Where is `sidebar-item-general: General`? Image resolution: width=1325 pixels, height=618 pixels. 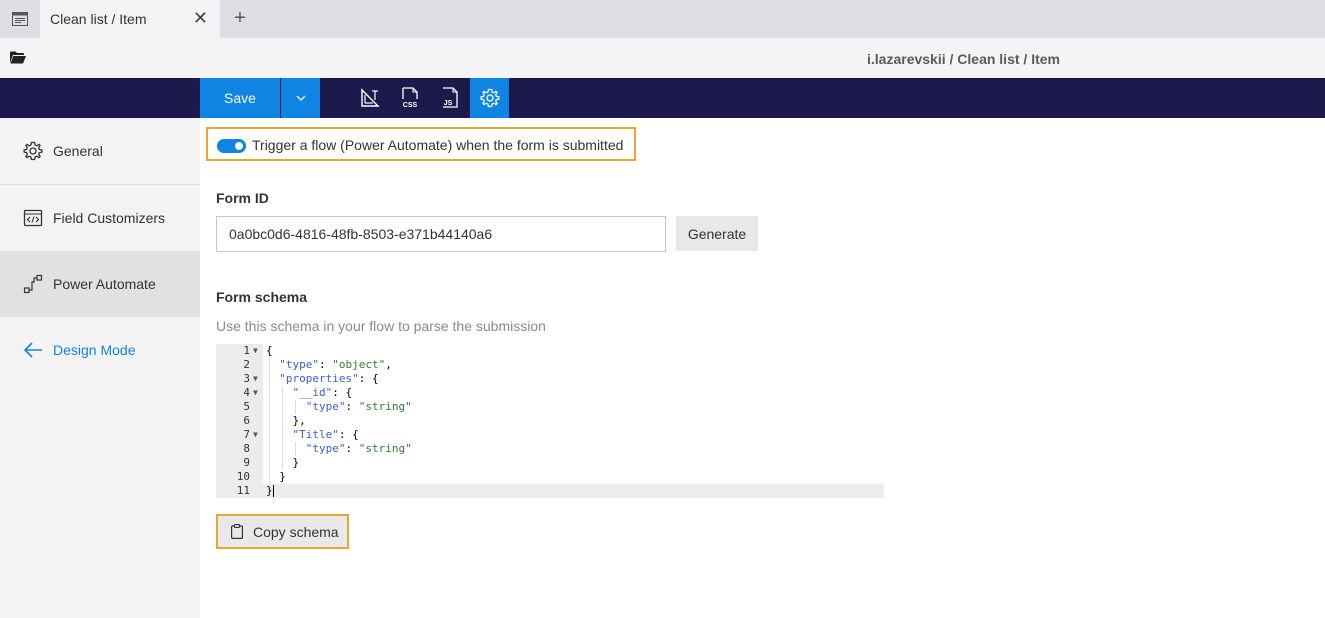
sidebar-item-general: General is located at coordinates (100, 151).